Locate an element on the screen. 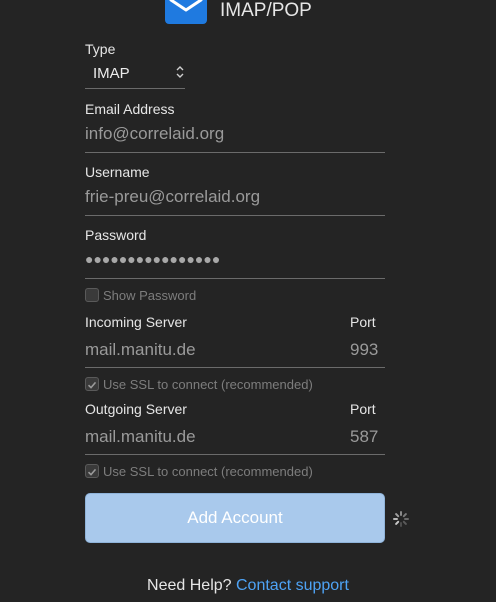 The height and width of the screenshot is (602, 496). incoming-port-label: Port is located at coordinates (363, 322).